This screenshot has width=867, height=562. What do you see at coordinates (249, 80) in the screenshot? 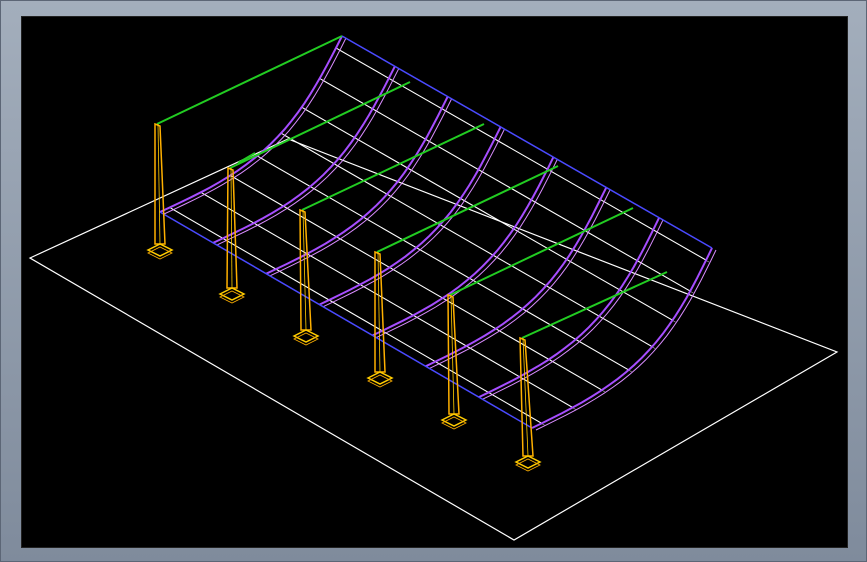
I see `tie-beam` at bounding box center [249, 80].